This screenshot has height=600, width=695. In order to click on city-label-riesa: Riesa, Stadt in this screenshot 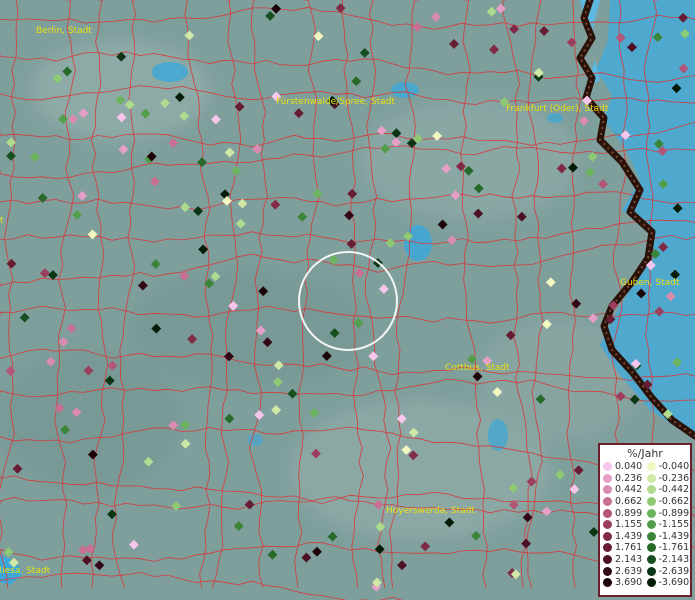, I will do `click(25, 571)`.